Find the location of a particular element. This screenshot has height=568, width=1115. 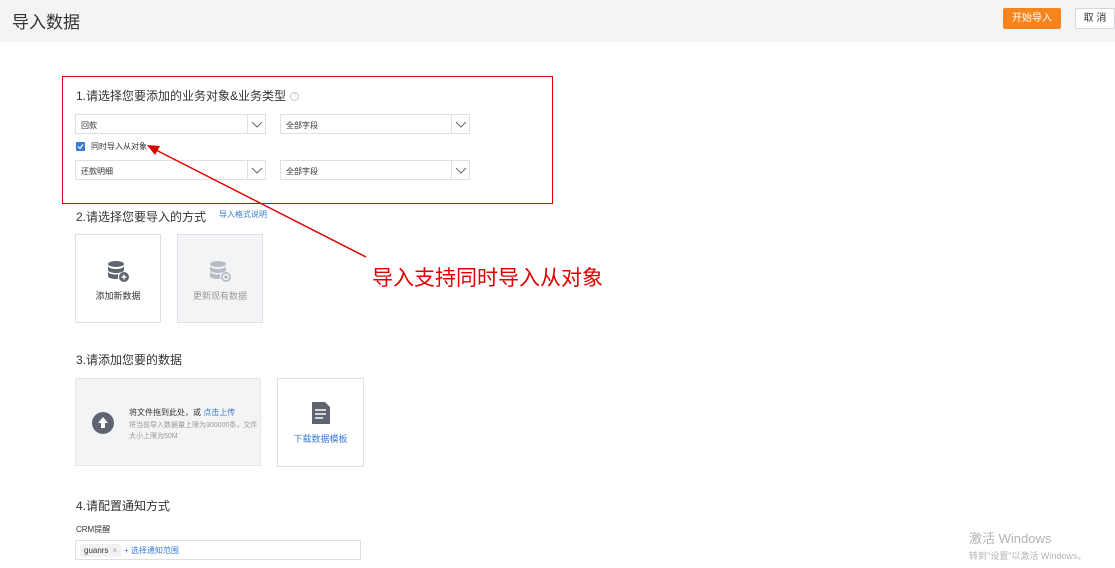

windows-activation-watermark: 激活 Windows 转到"设置"以激活 Windows。 is located at coordinates (1027, 545).